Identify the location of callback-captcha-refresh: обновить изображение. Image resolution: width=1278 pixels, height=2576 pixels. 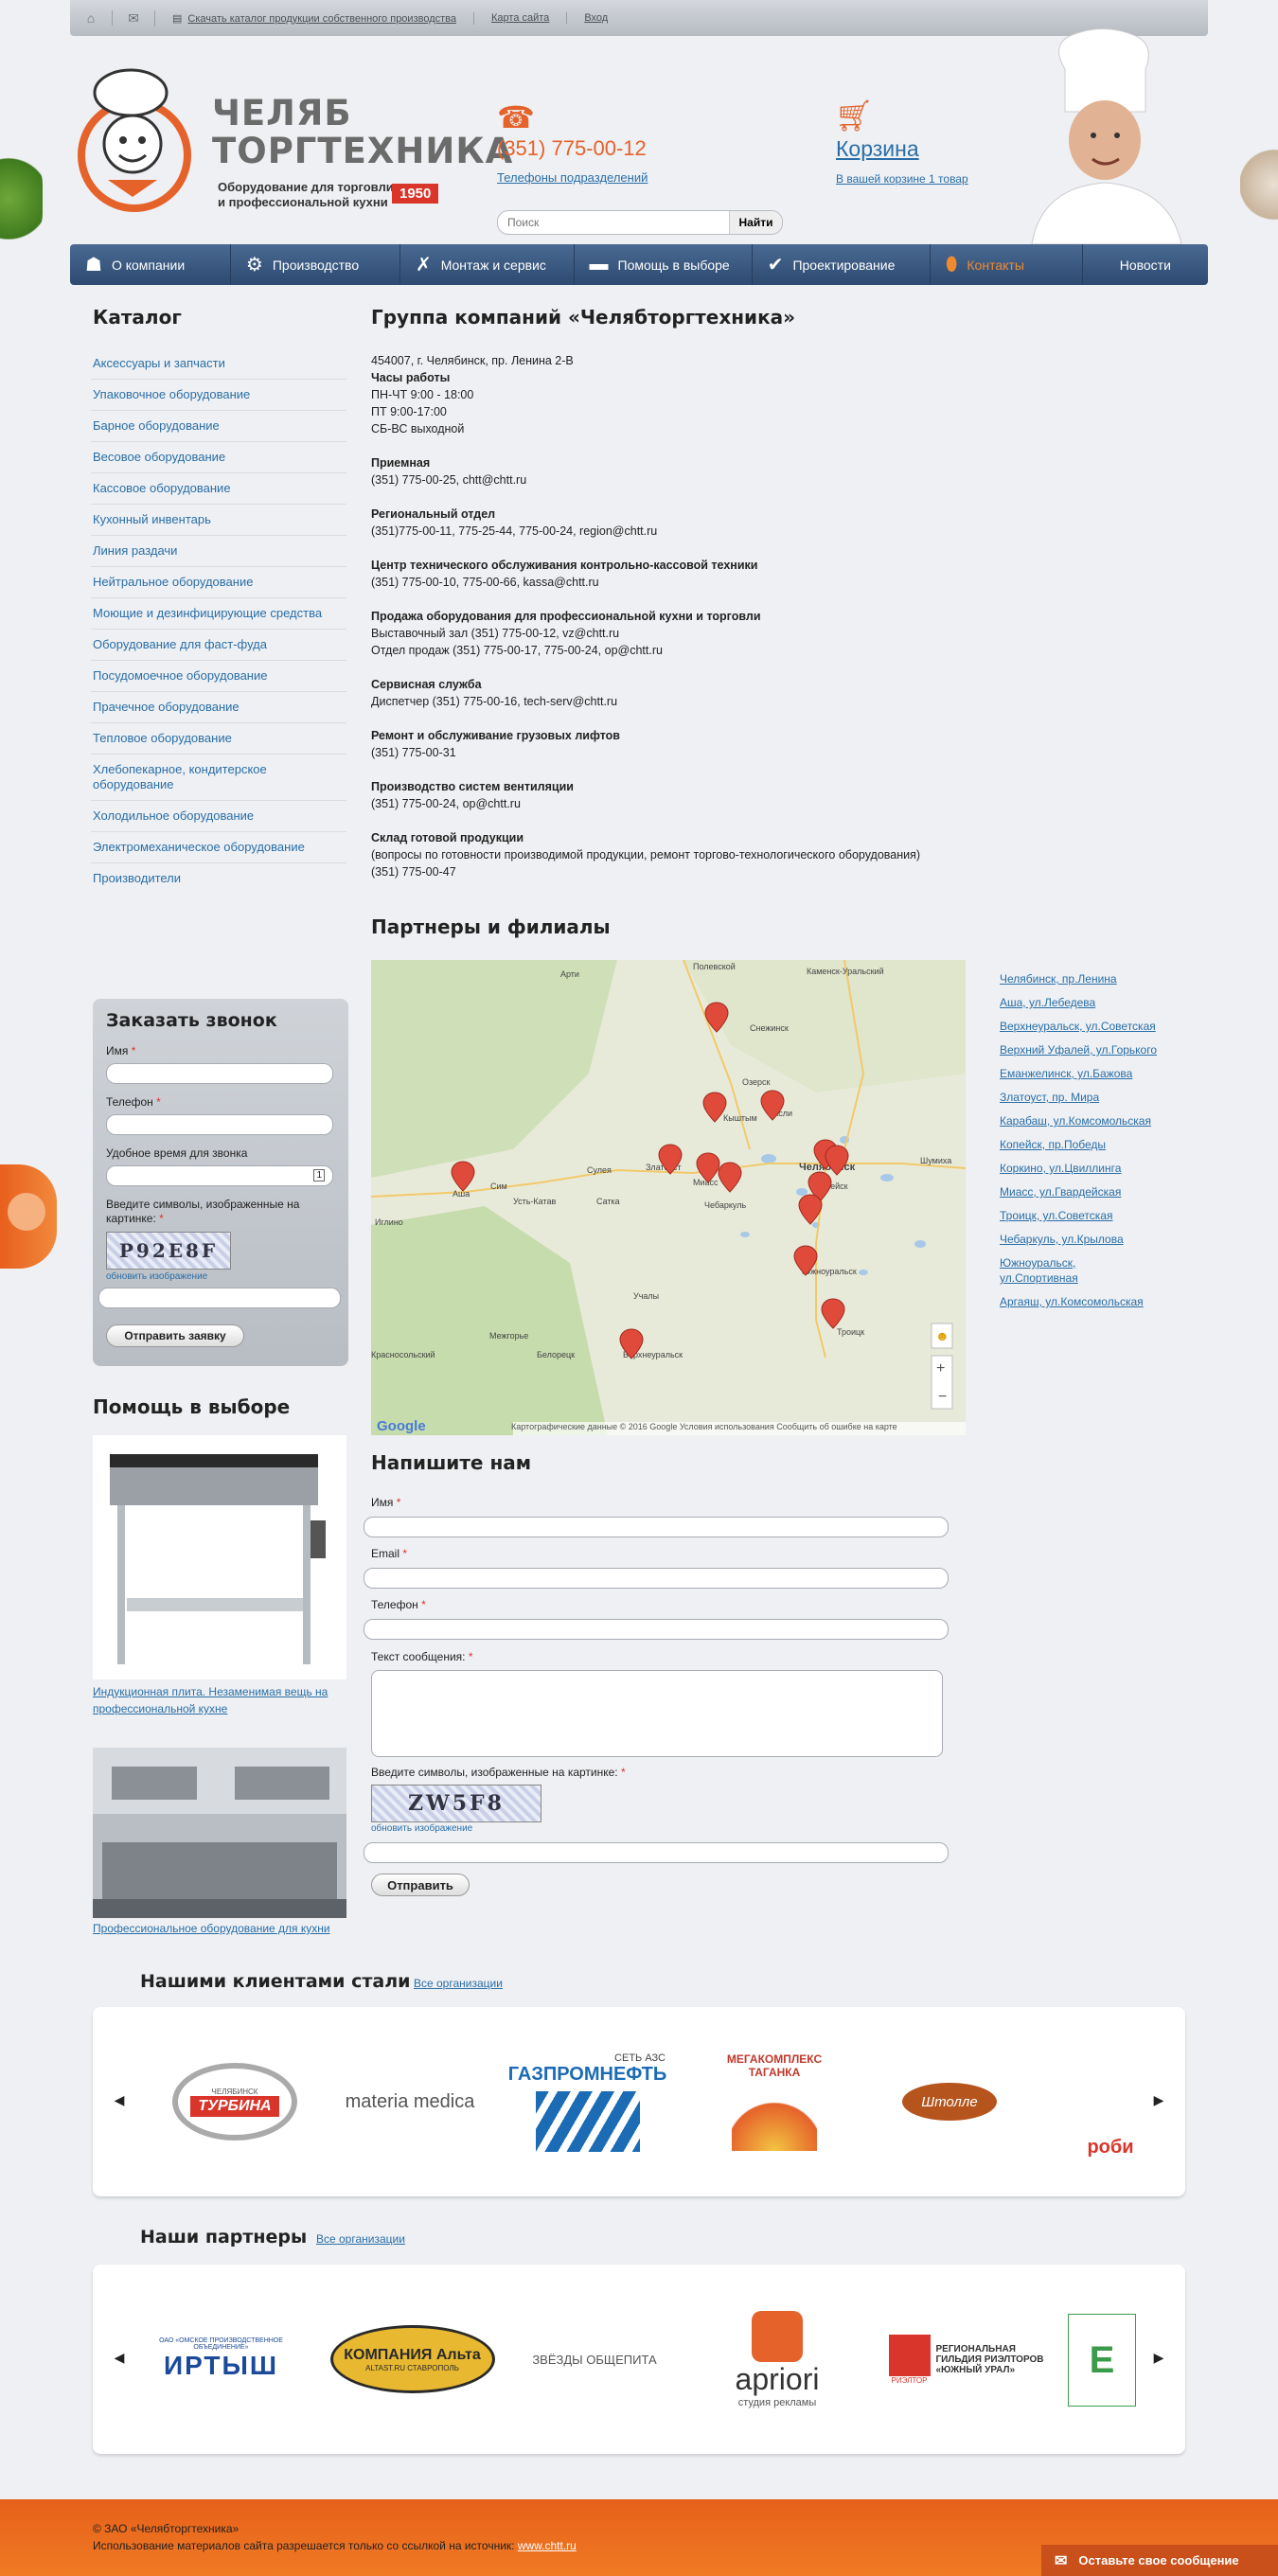
(156, 1276).